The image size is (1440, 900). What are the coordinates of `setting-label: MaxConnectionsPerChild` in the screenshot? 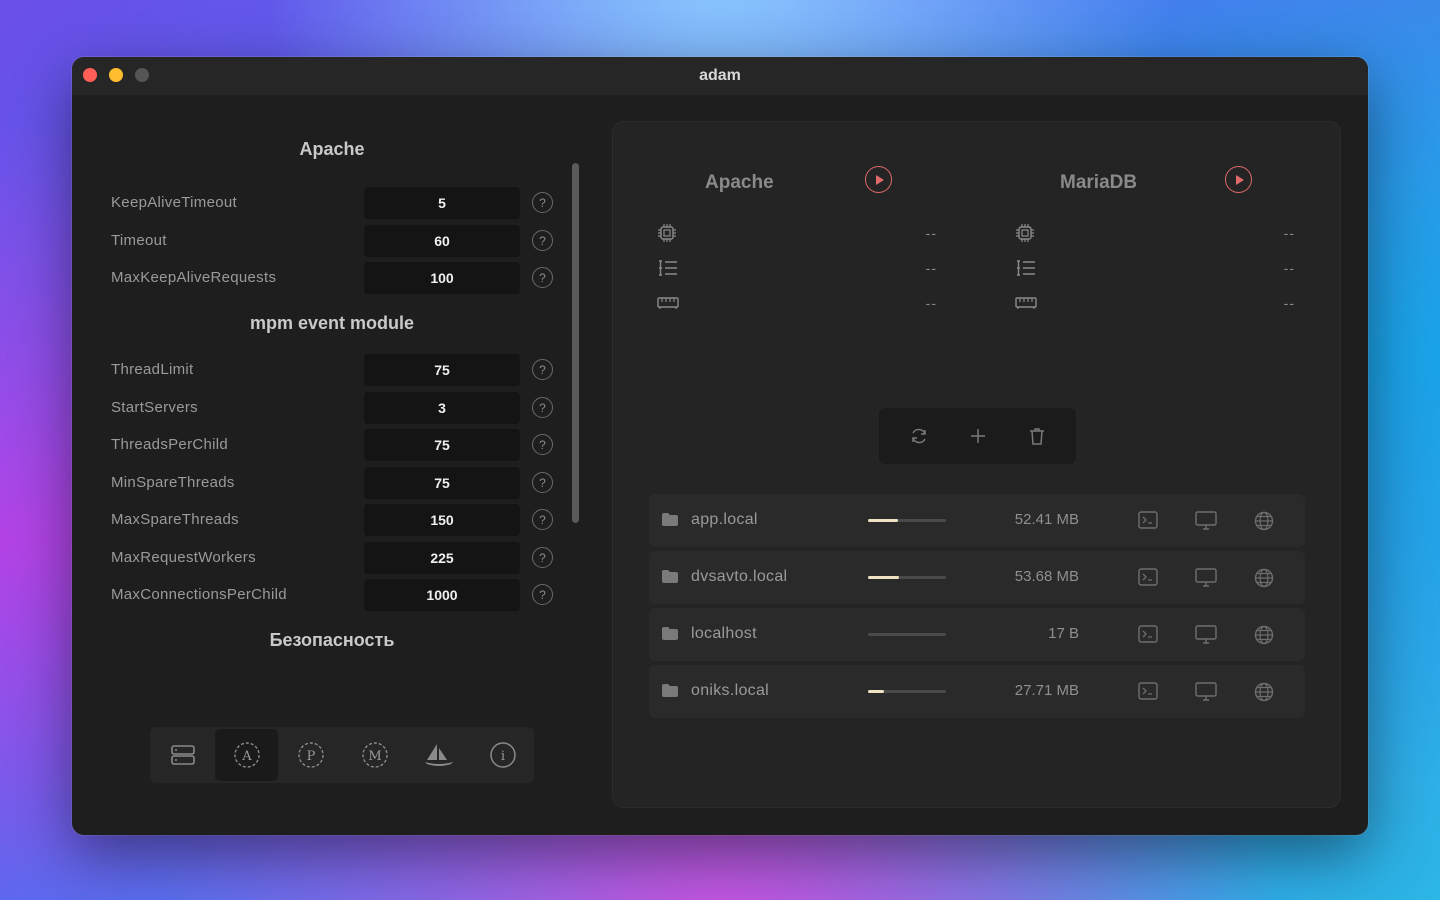 It's located at (199, 594).